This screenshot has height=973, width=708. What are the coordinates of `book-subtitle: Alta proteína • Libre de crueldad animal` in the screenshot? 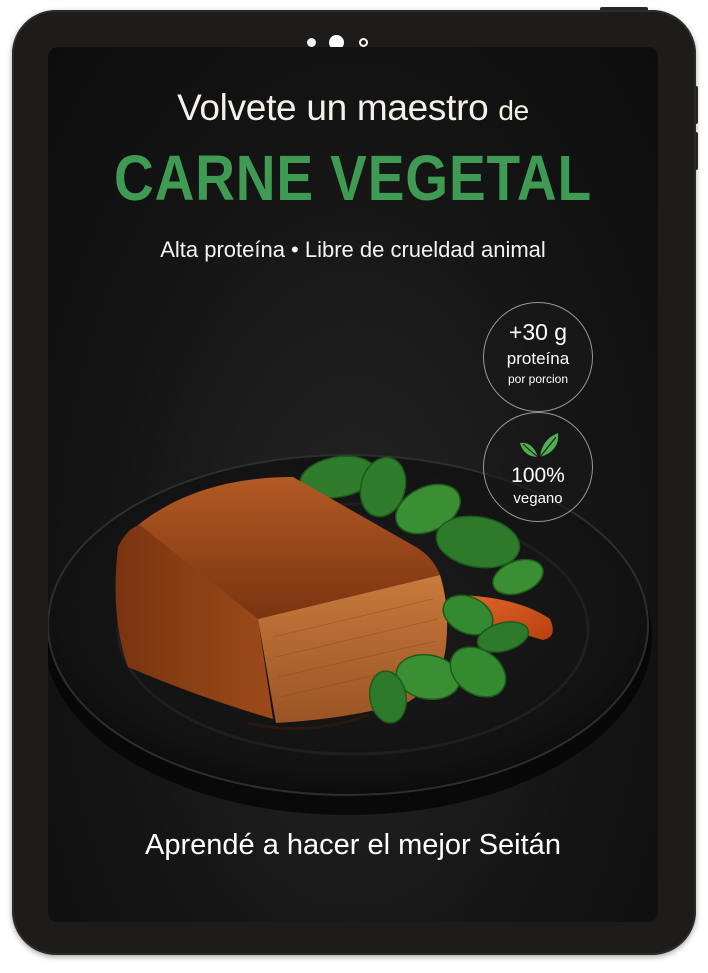 It's located at (353, 249).